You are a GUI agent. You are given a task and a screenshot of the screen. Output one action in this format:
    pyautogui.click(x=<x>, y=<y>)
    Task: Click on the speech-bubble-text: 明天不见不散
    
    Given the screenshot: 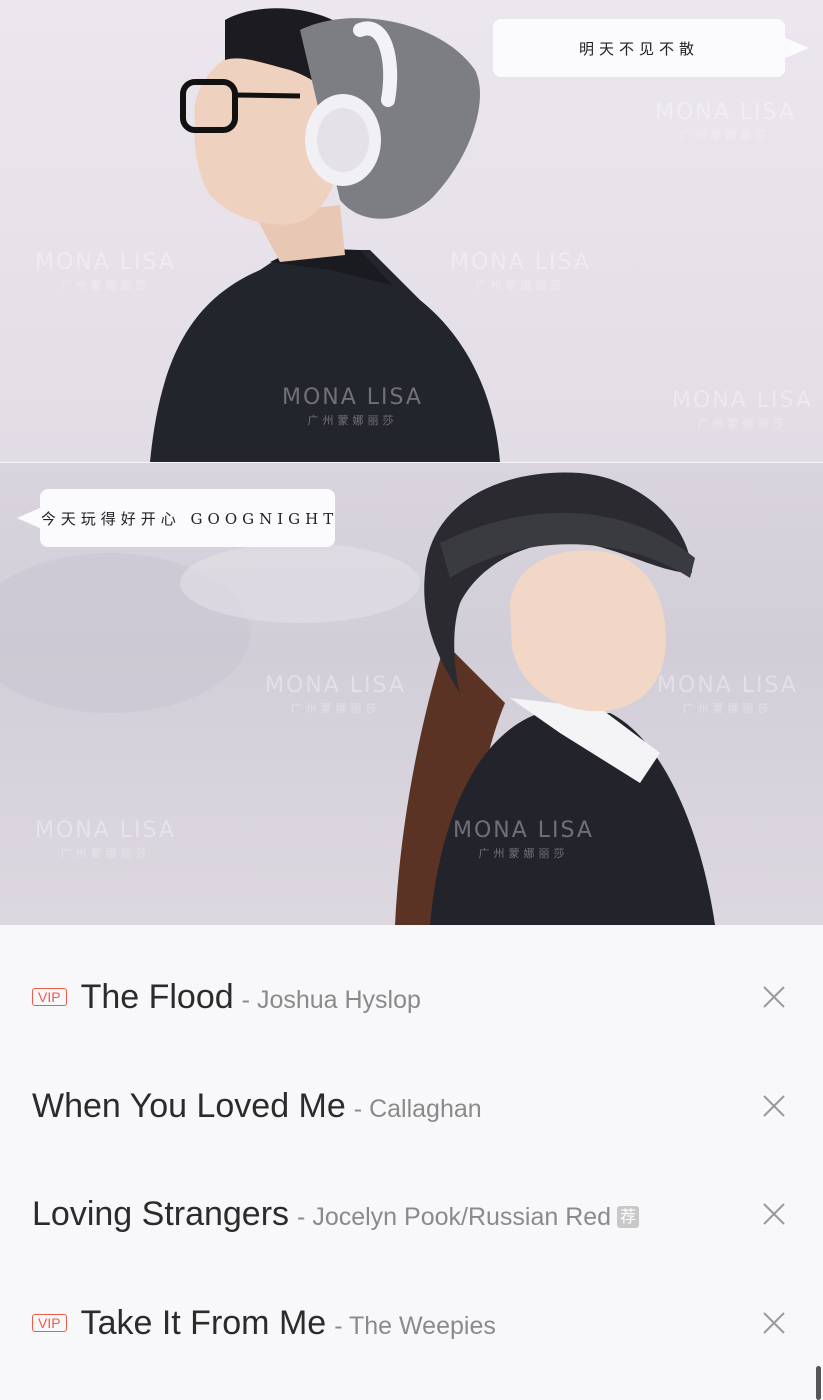 What is the action you would take?
    pyautogui.click(x=638, y=48)
    